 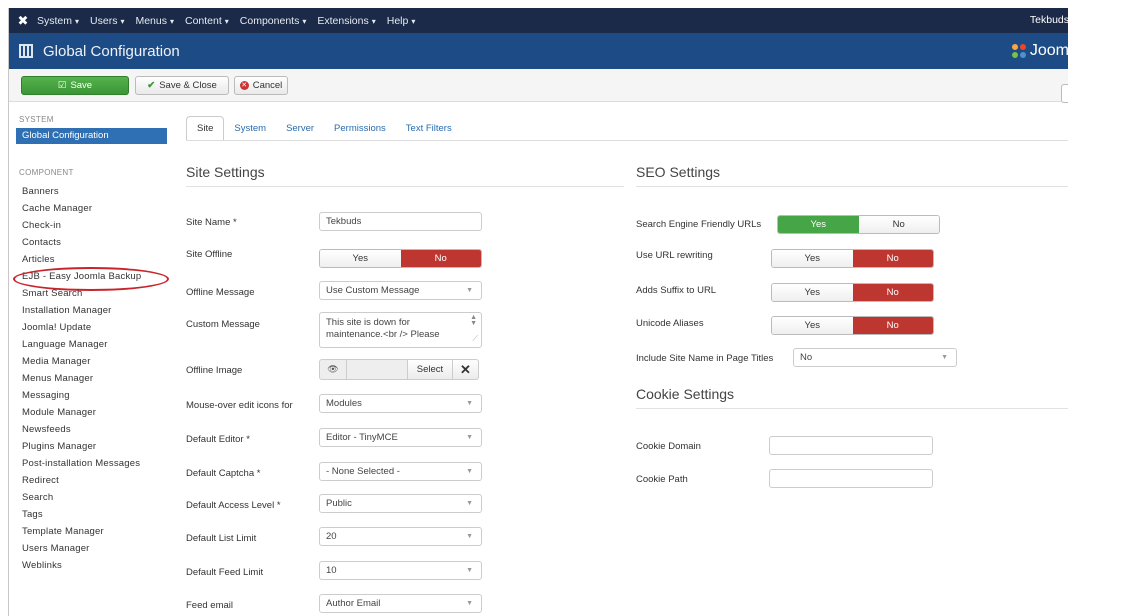 What do you see at coordinates (430, 369) in the screenshot?
I see `select-image-button: Select` at bounding box center [430, 369].